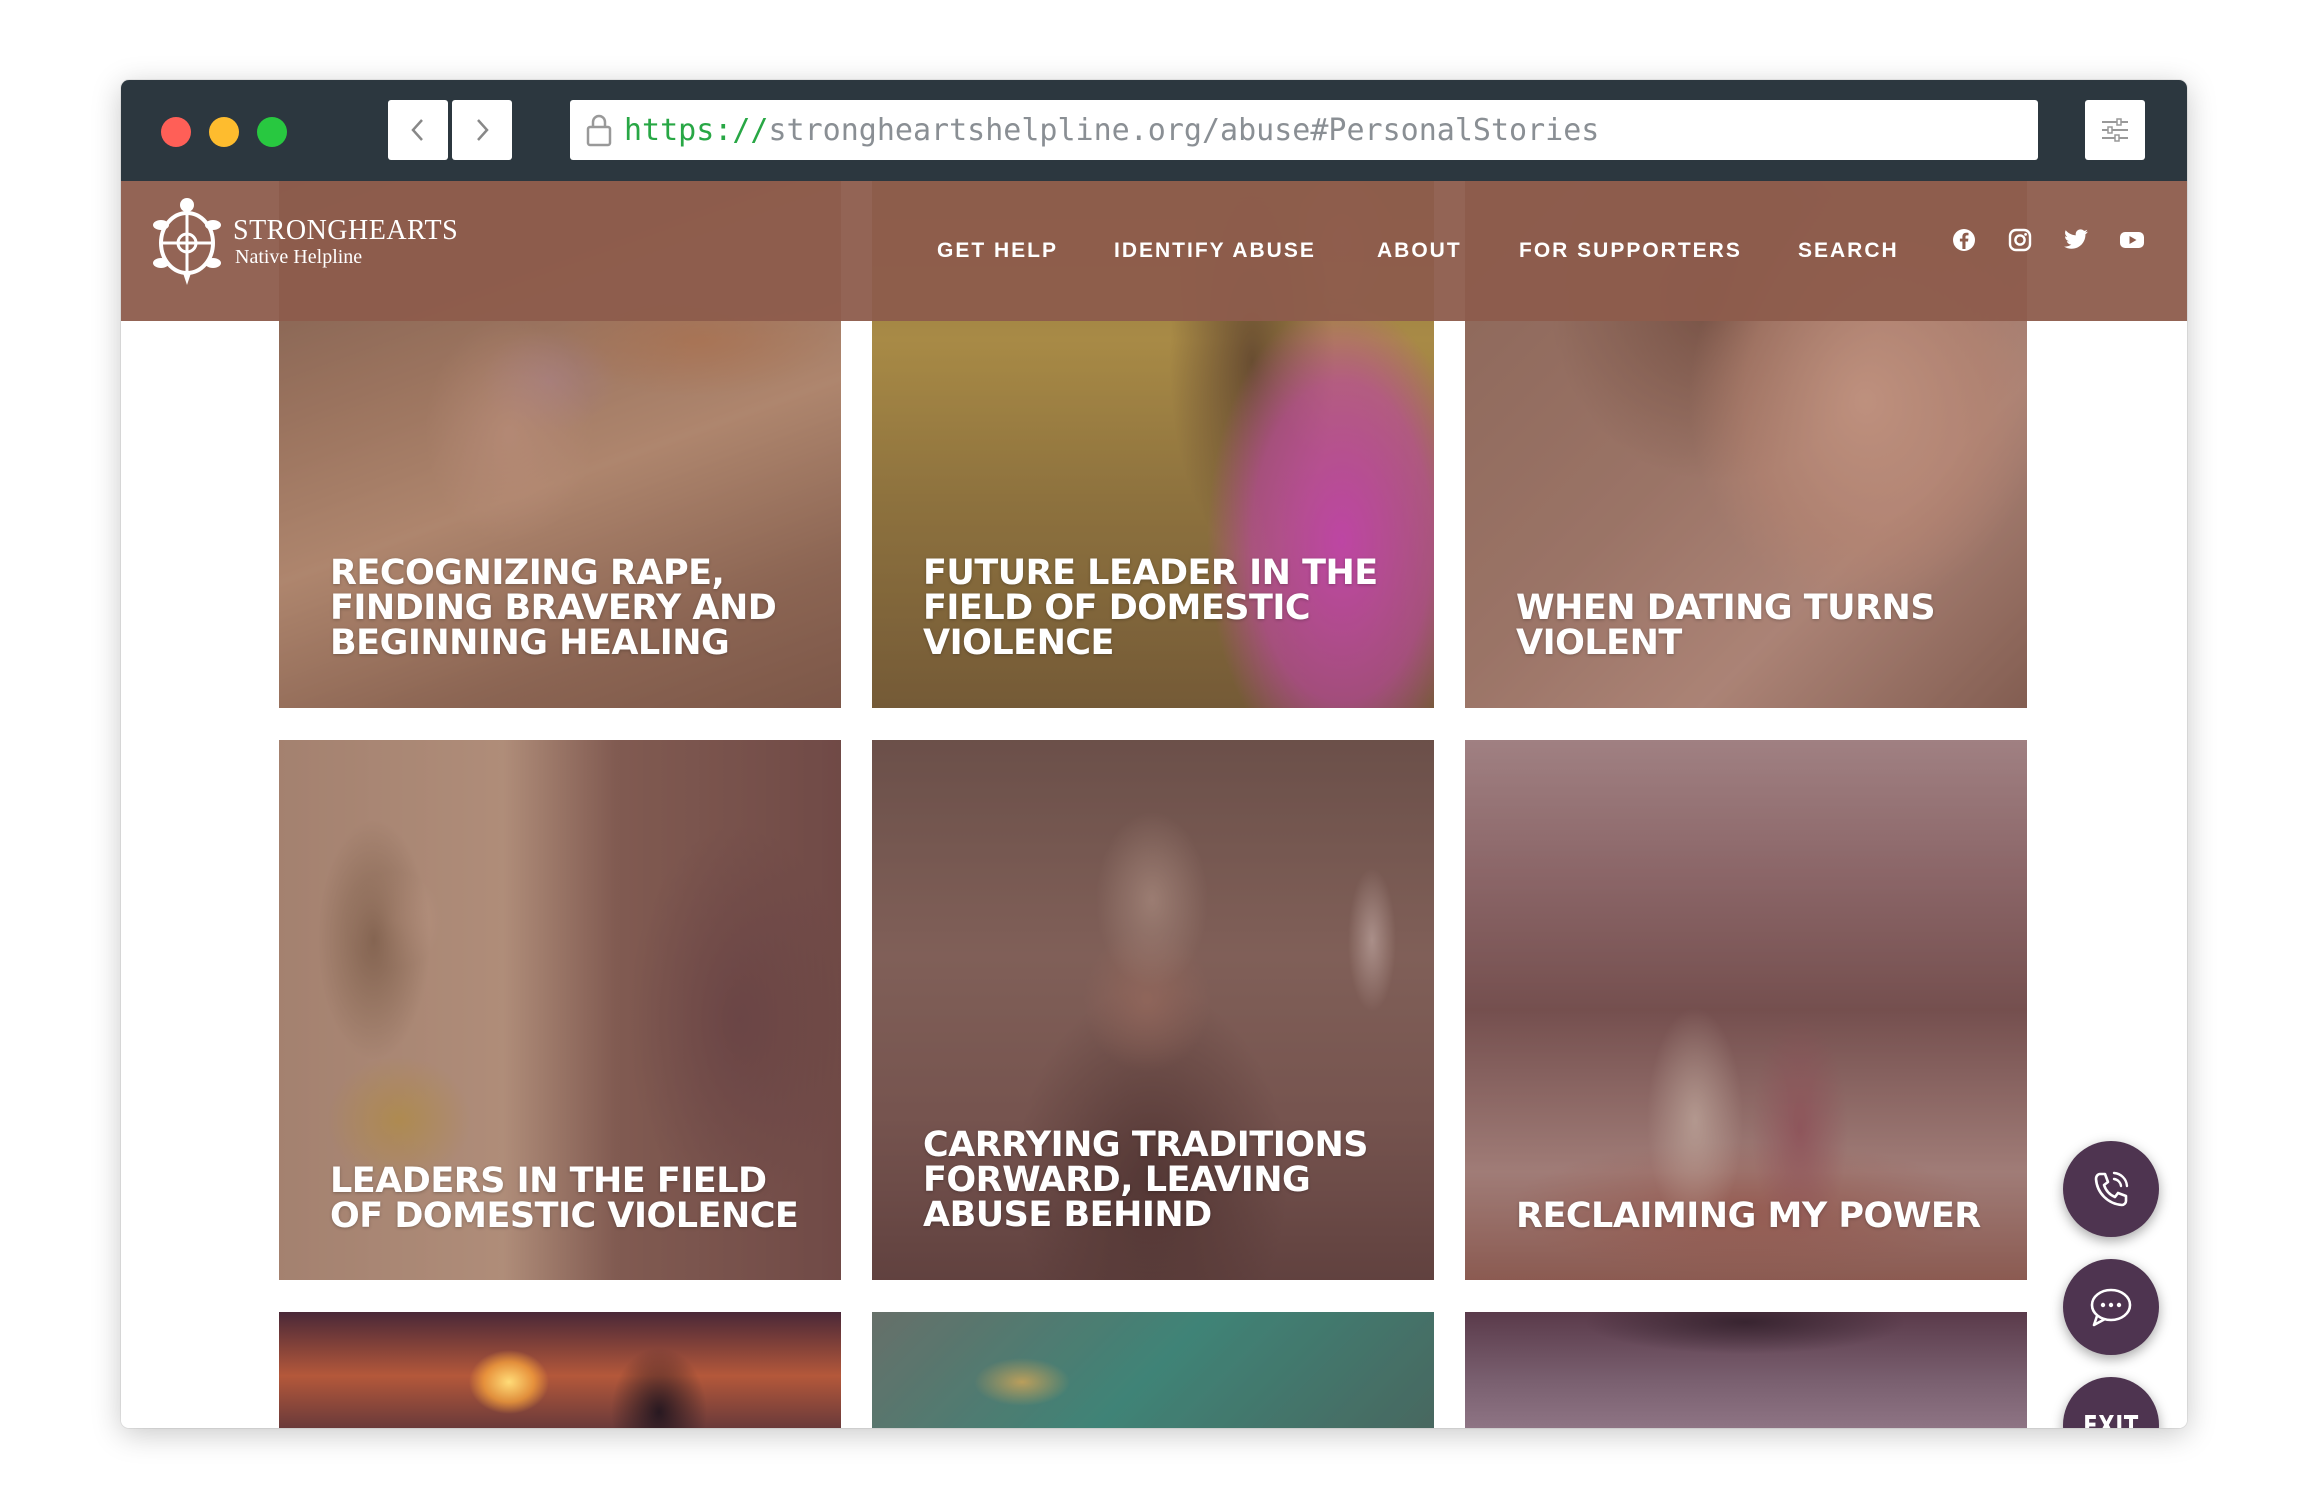  What do you see at coordinates (997, 251) in the screenshot?
I see `nav-get-help: GET HELP` at bounding box center [997, 251].